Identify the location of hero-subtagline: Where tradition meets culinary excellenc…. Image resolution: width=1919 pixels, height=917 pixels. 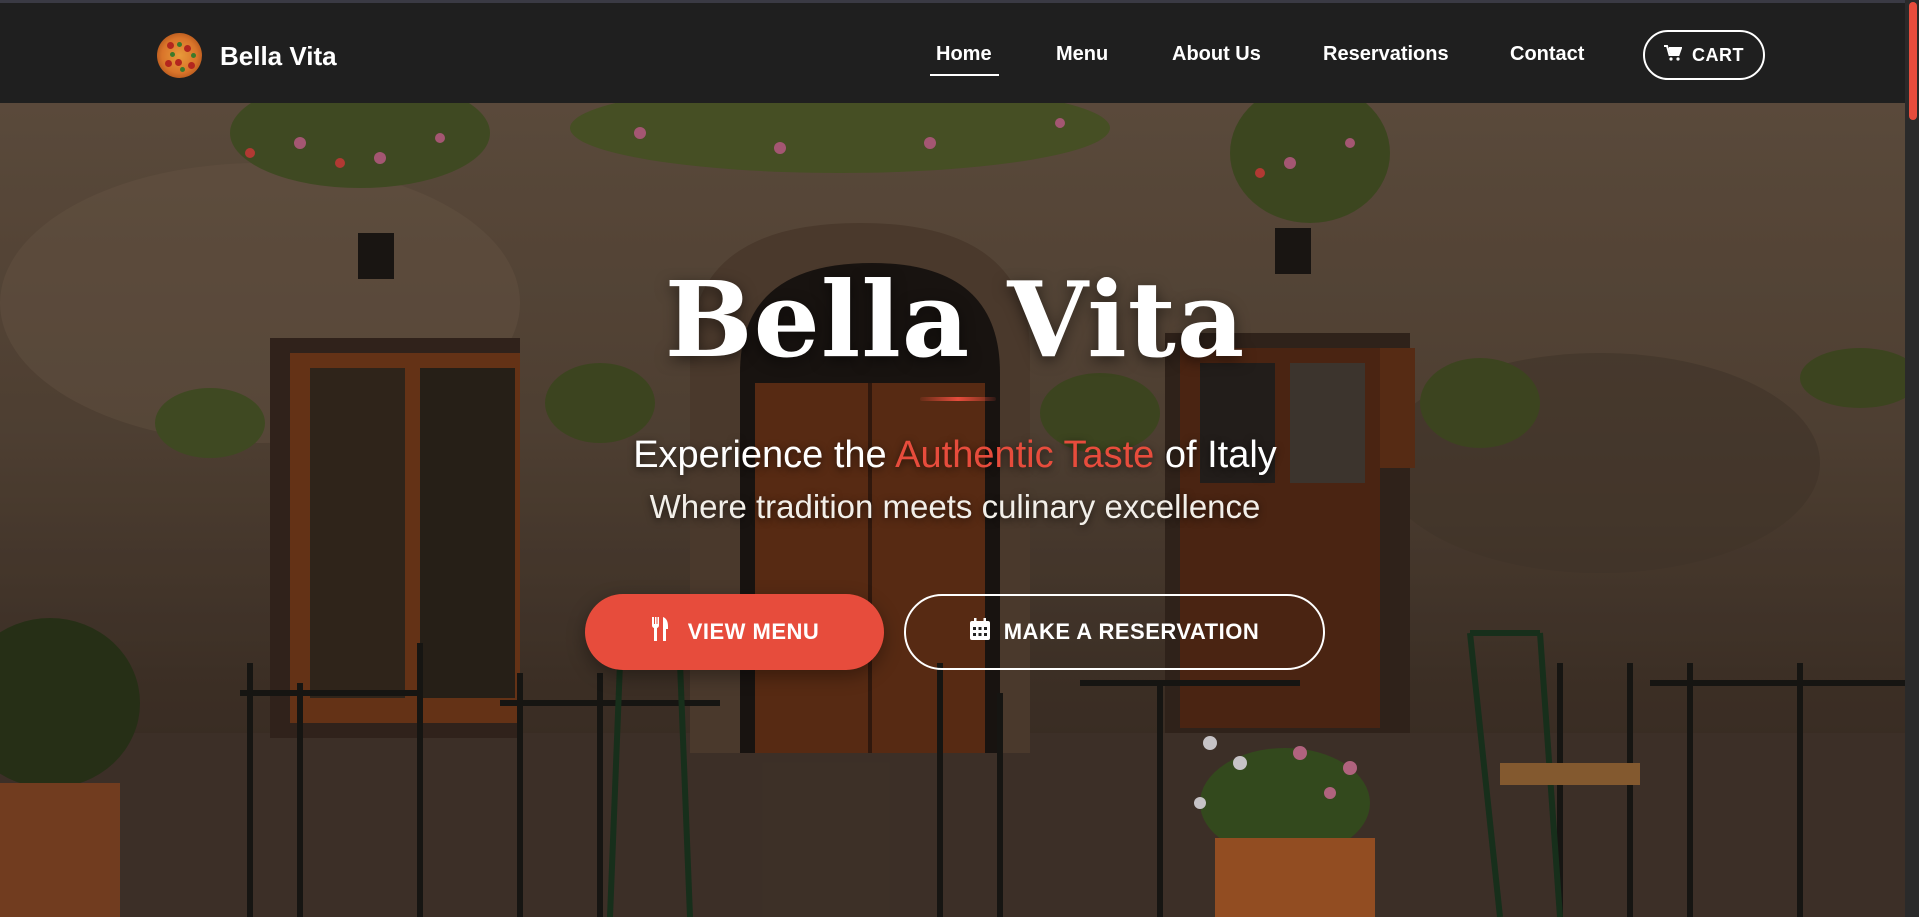
(955, 506).